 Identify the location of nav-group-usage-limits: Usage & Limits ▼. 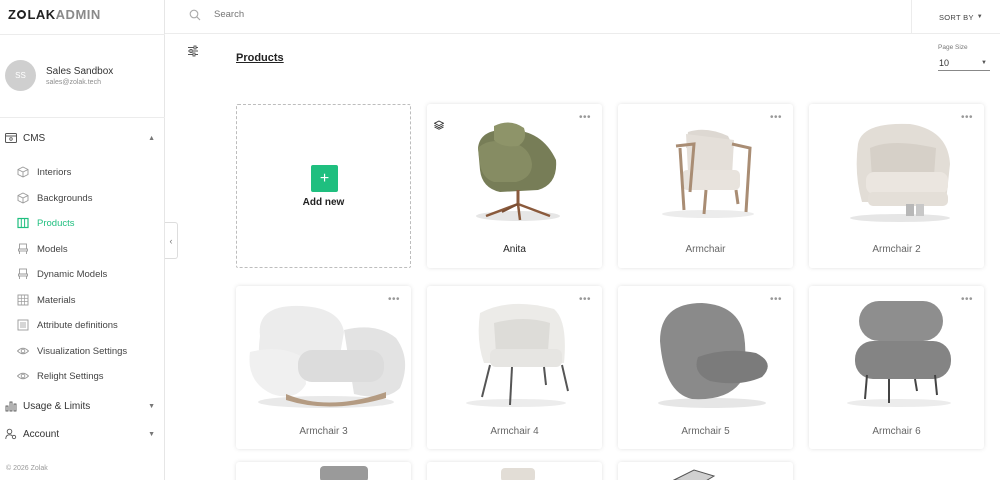
(80, 406).